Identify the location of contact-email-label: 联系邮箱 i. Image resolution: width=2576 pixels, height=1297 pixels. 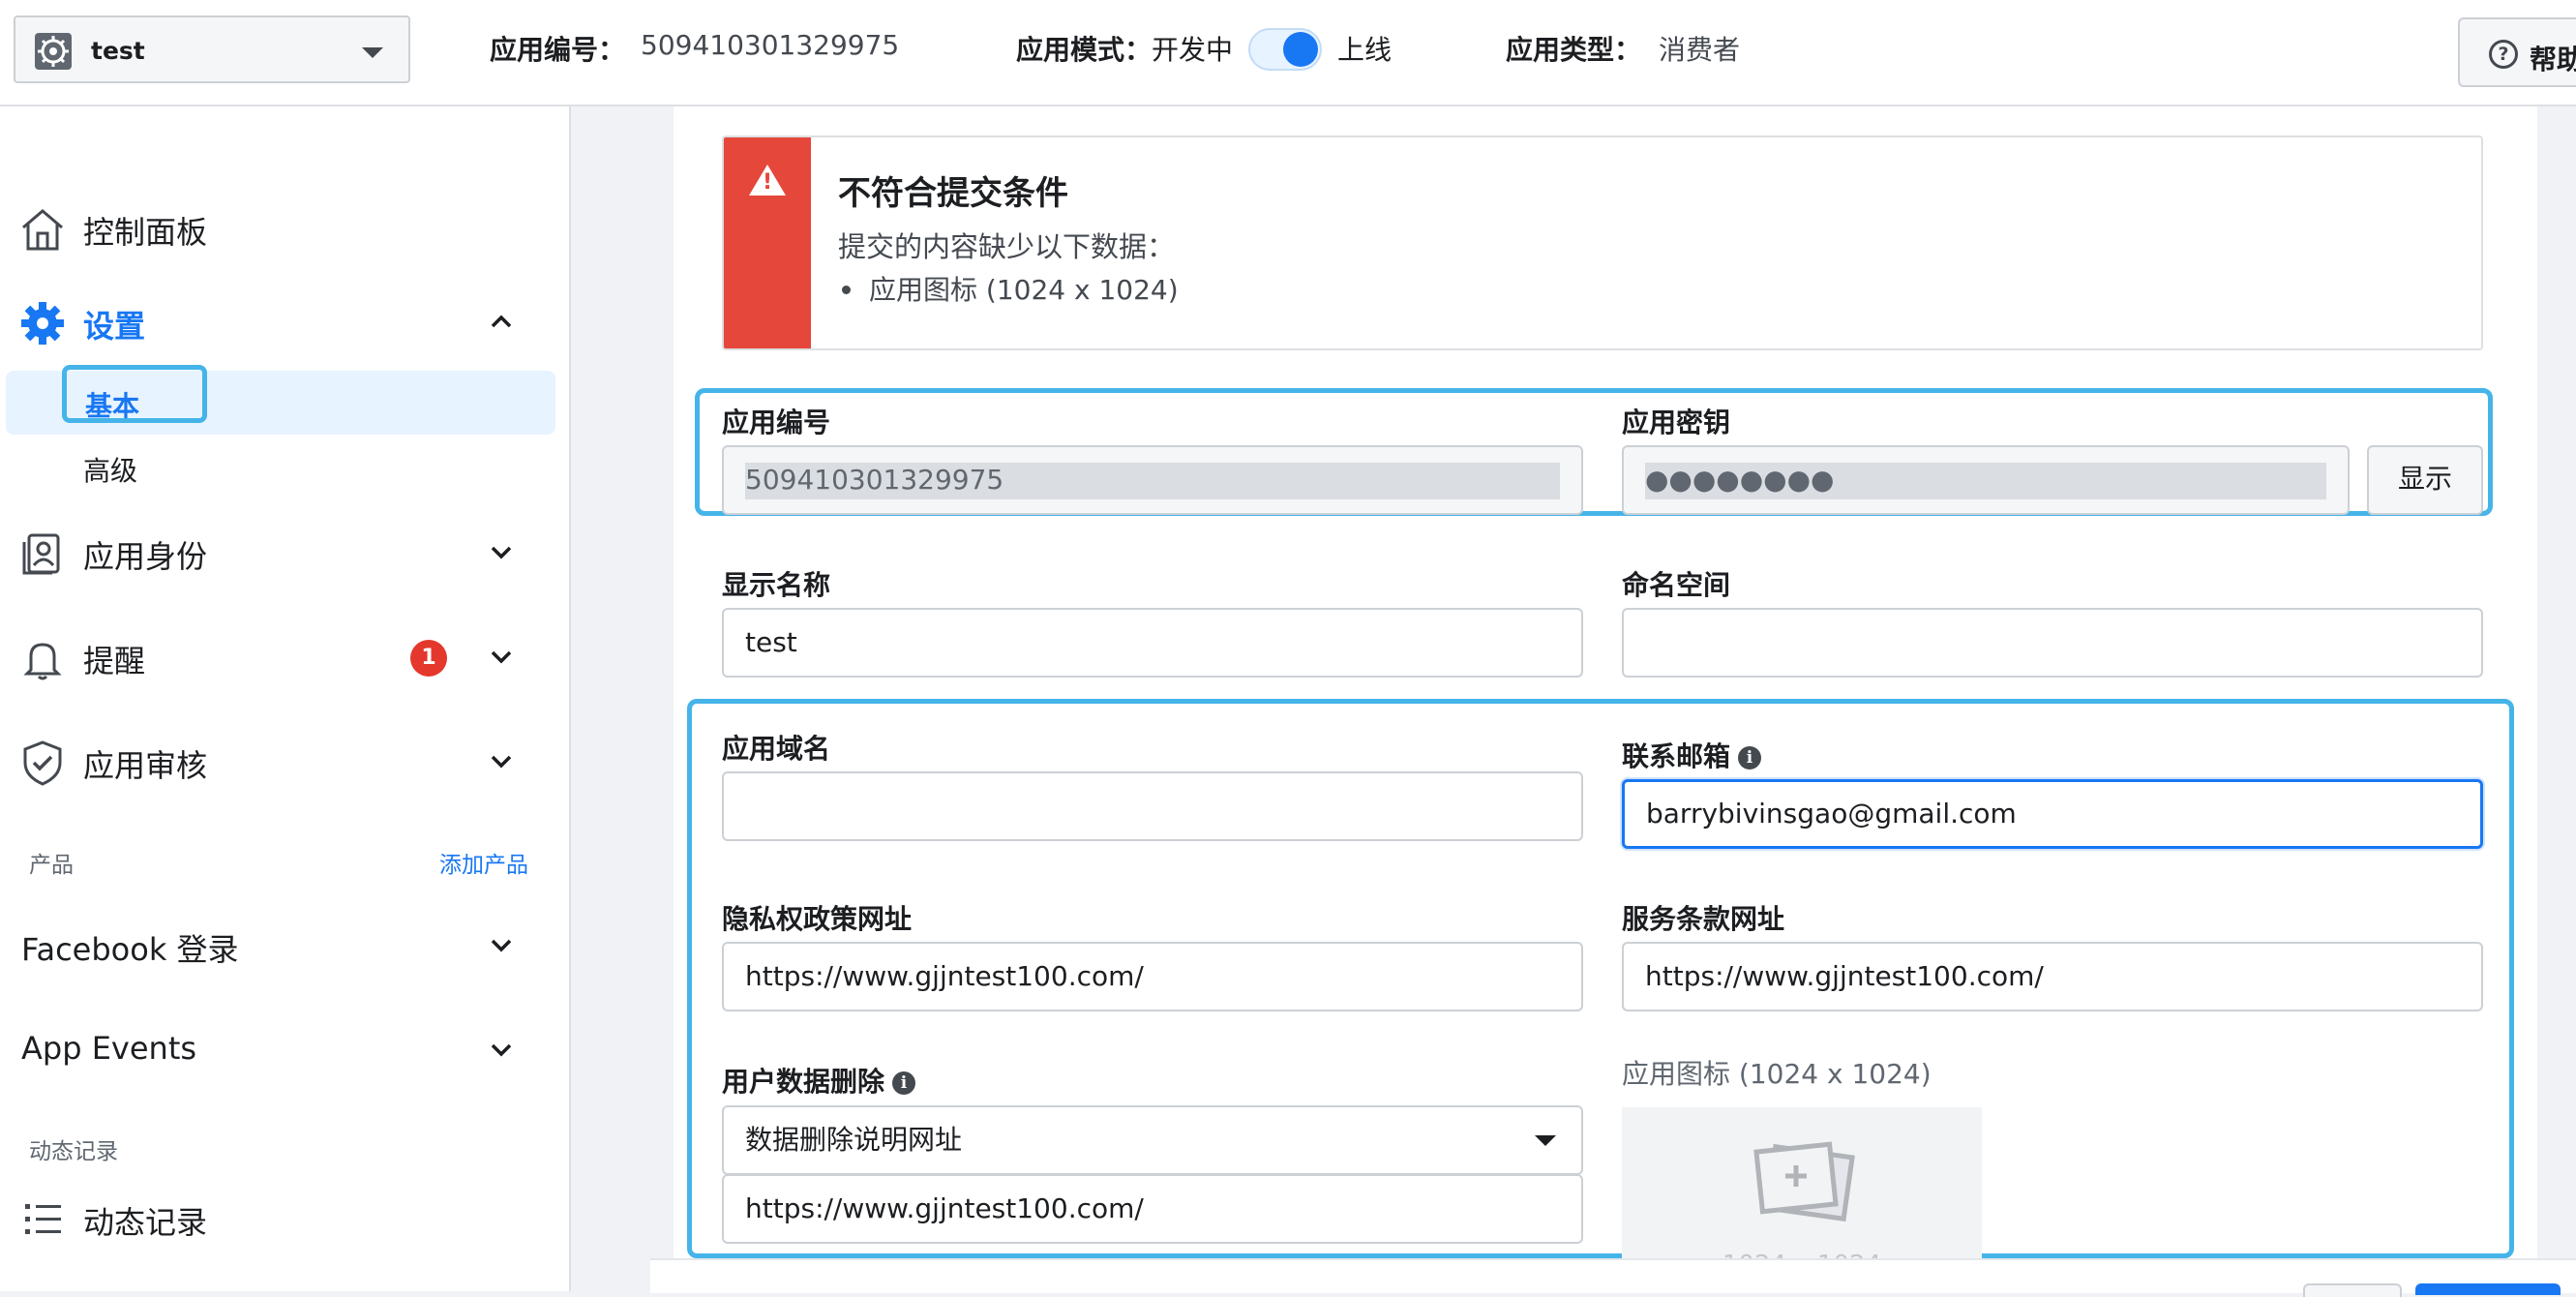
(1692, 755).